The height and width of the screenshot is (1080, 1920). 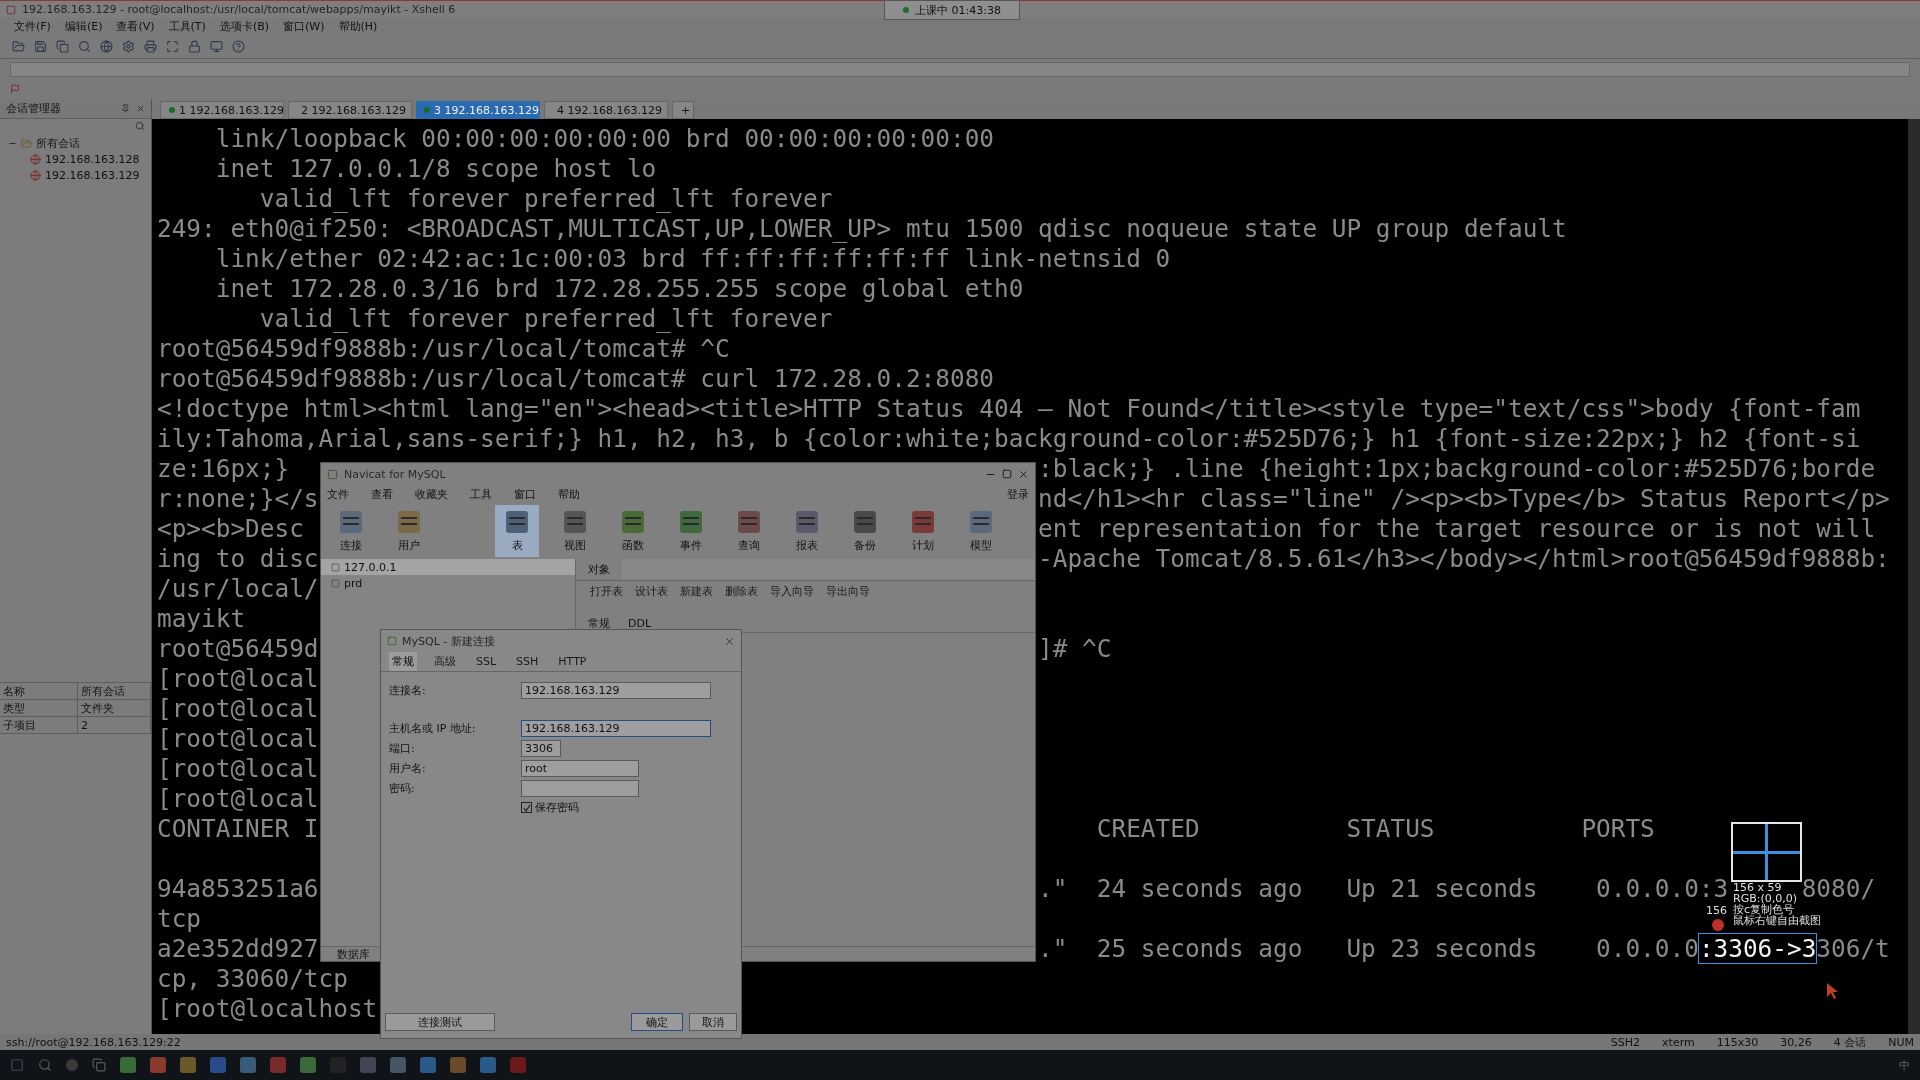 I want to click on toolbar-button: 用户, so click(x=409, y=531).